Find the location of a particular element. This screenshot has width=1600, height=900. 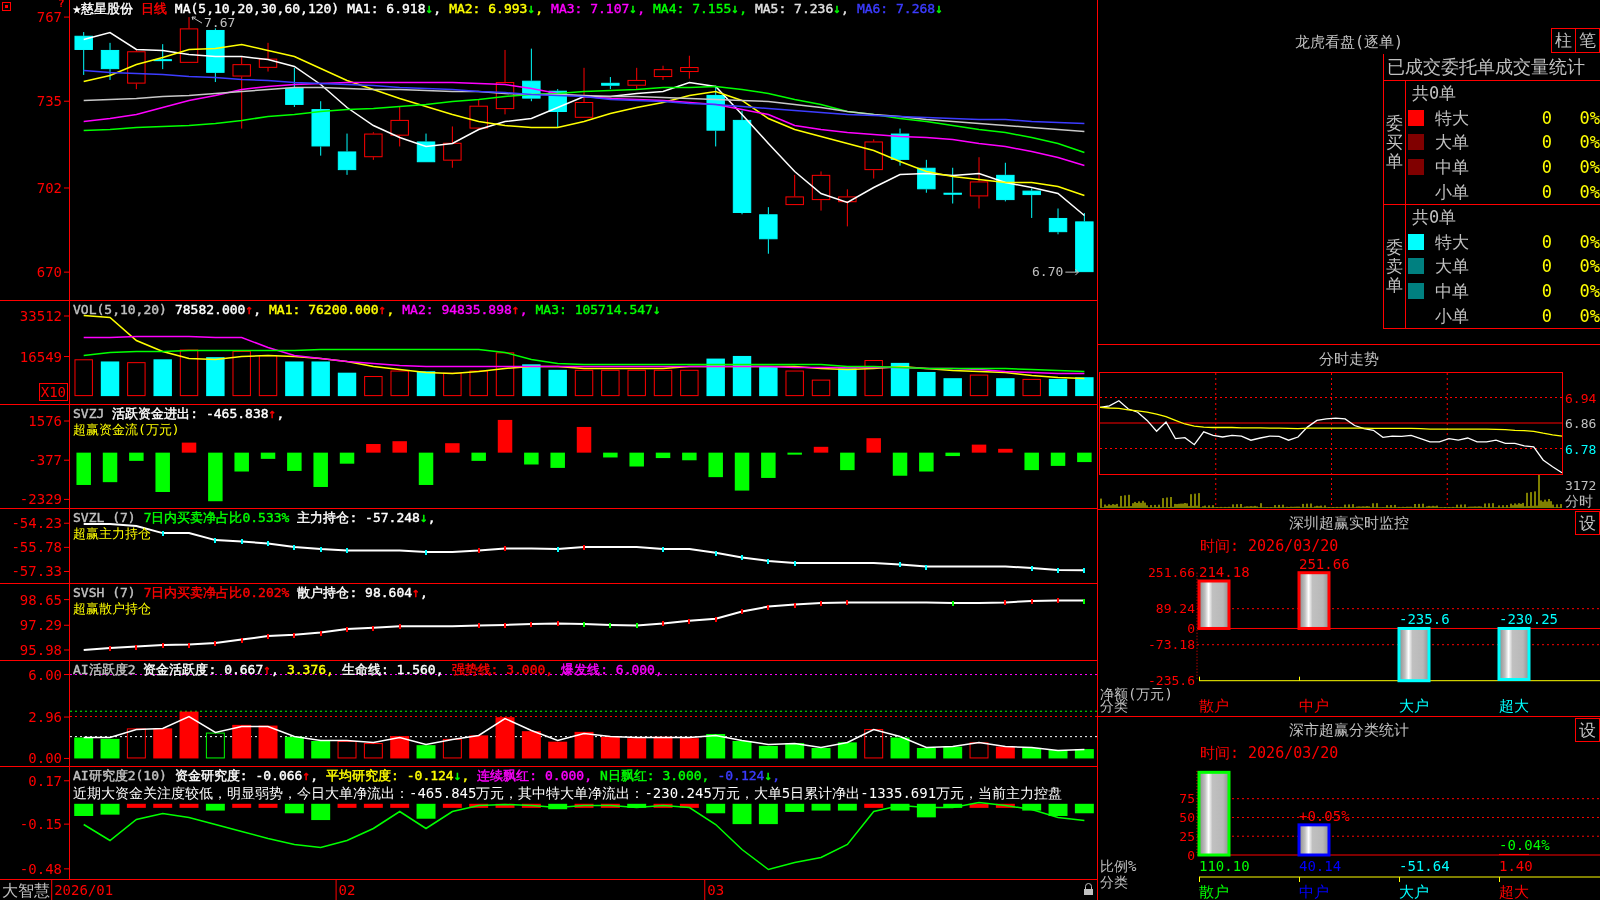

axis-tick-label: 25 is located at coordinates (1187, 836).